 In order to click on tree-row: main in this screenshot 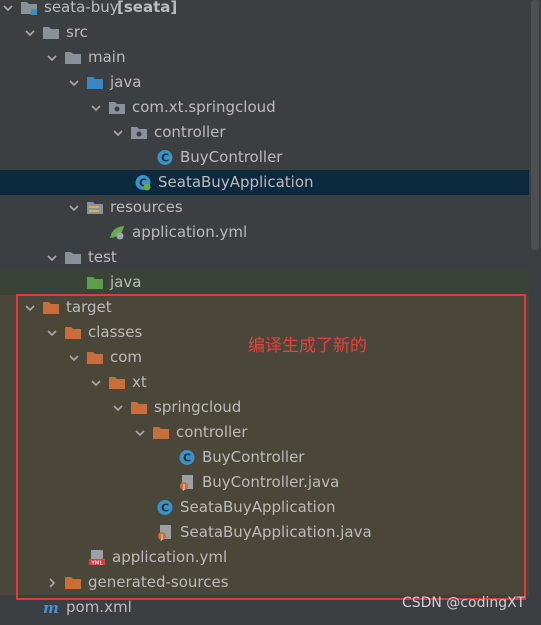, I will do `click(264, 57)`.